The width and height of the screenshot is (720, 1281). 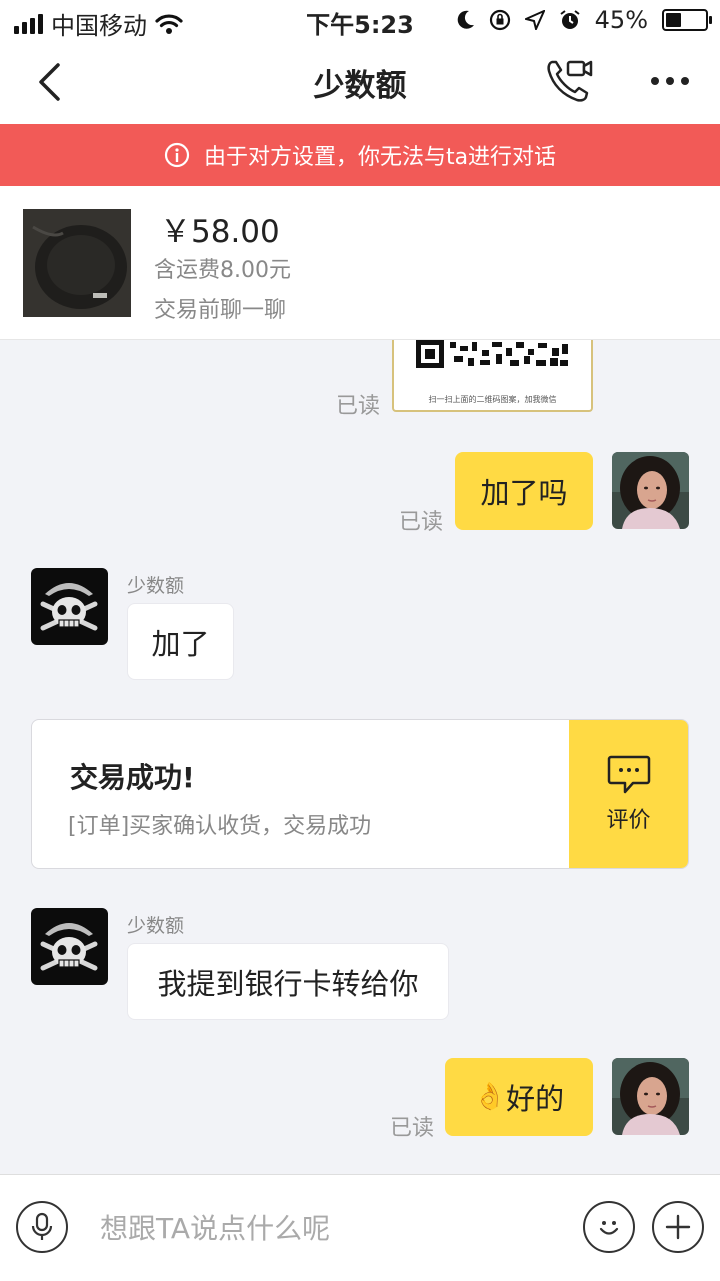 I want to click on outgoing-message: 👌 好的, so click(x=519, y=1097).